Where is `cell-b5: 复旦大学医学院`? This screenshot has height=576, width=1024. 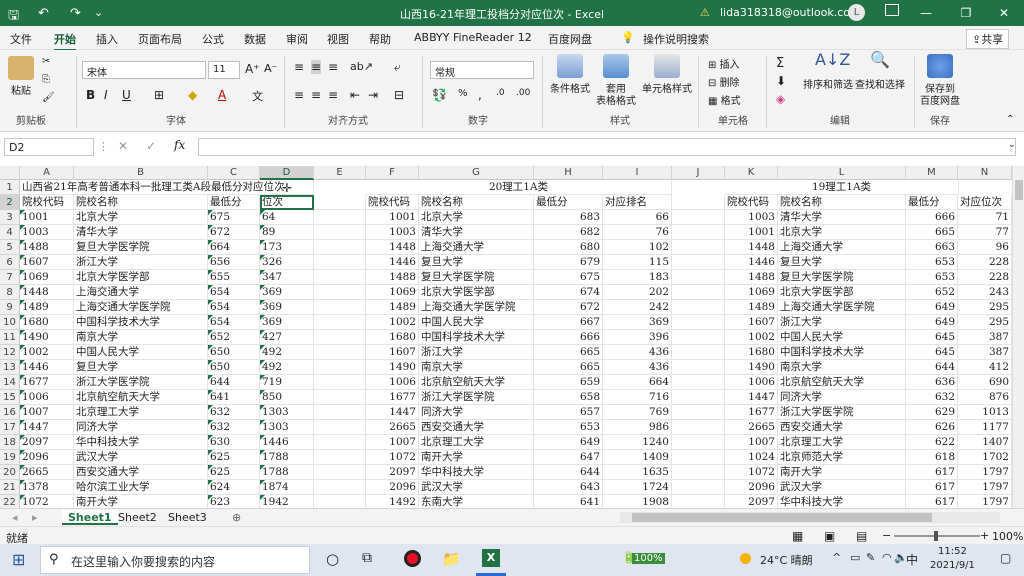
cell-b5: 复旦大学医学院 is located at coordinates (141, 247).